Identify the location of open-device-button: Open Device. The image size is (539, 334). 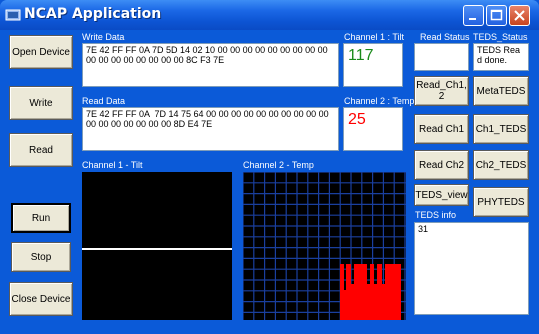
(41, 52).